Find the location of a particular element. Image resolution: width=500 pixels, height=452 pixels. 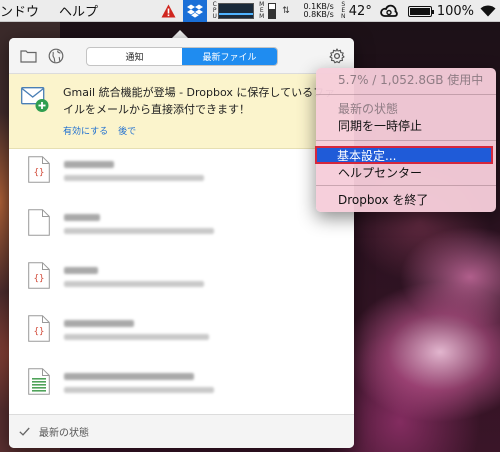

menu-help: ヘルプ is located at coordinates (78, 10).